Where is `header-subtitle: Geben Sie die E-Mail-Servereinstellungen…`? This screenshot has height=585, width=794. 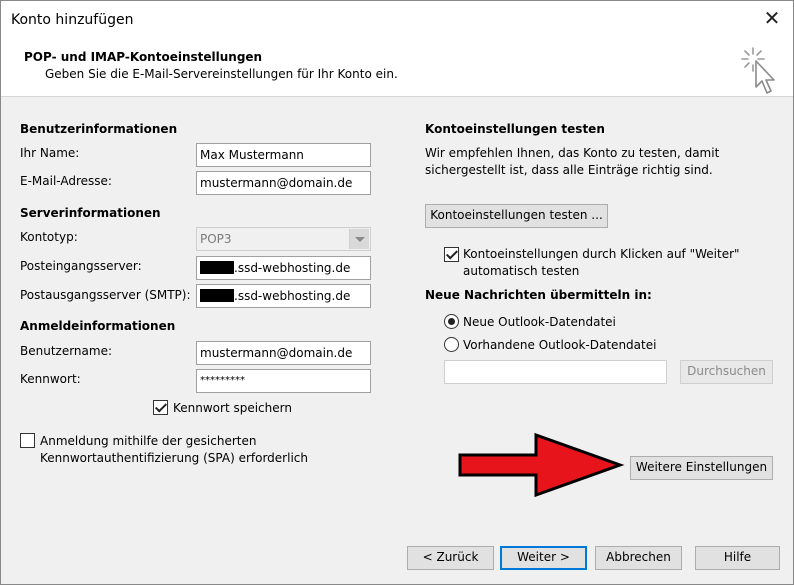 header-subtitle: Geben Sie die E-Mail-Servereinstellungen… is located at coordinates (221, 74).